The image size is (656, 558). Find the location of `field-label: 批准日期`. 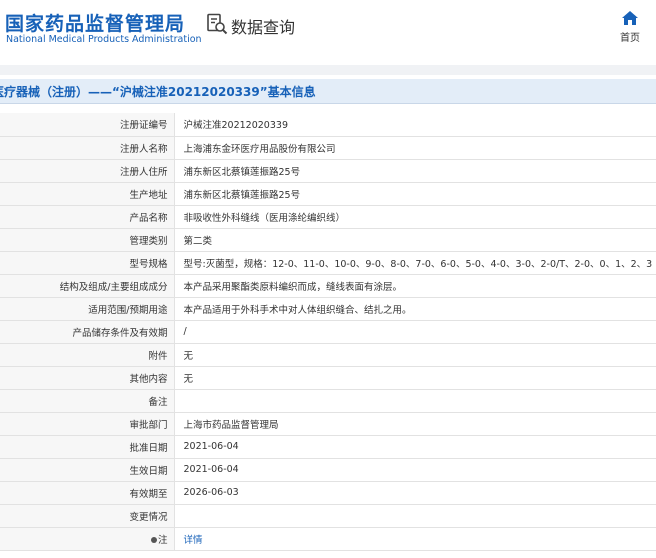

field-label: 批准日期 is located at coordinates (87, 447).